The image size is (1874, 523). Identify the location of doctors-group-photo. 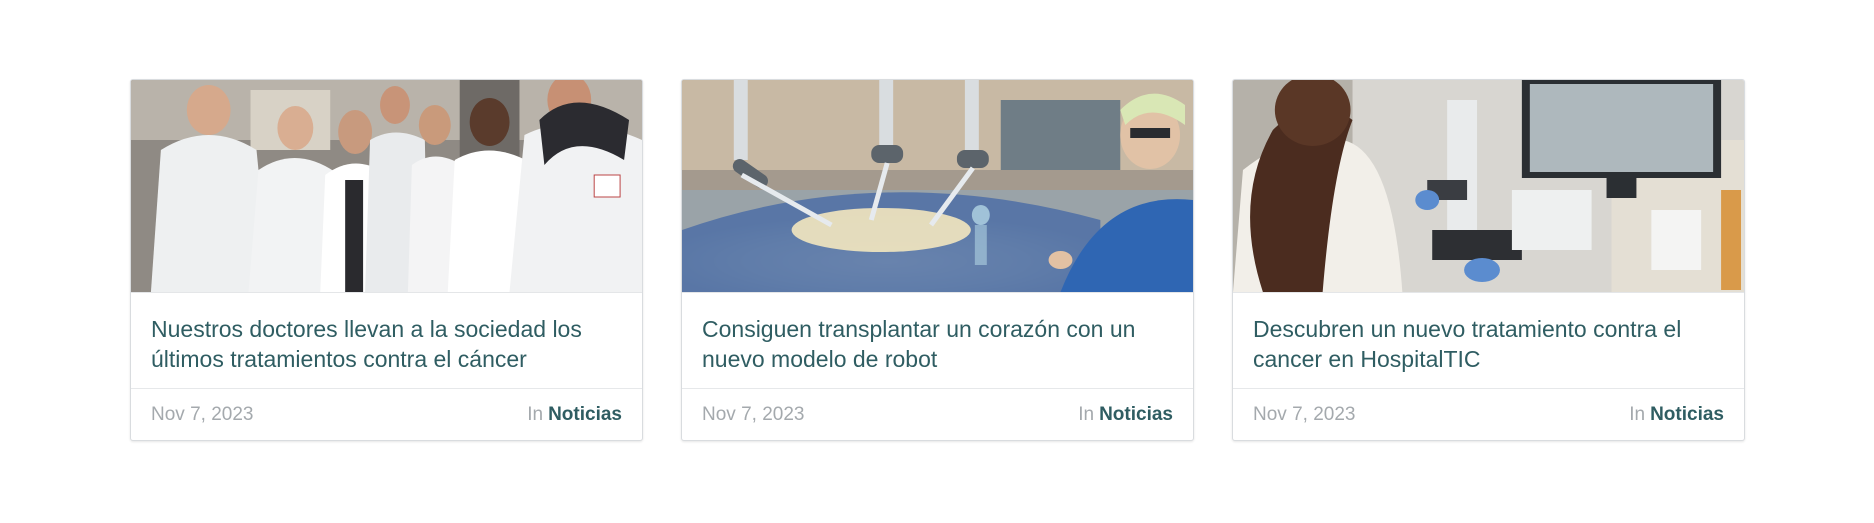
(386, 186).